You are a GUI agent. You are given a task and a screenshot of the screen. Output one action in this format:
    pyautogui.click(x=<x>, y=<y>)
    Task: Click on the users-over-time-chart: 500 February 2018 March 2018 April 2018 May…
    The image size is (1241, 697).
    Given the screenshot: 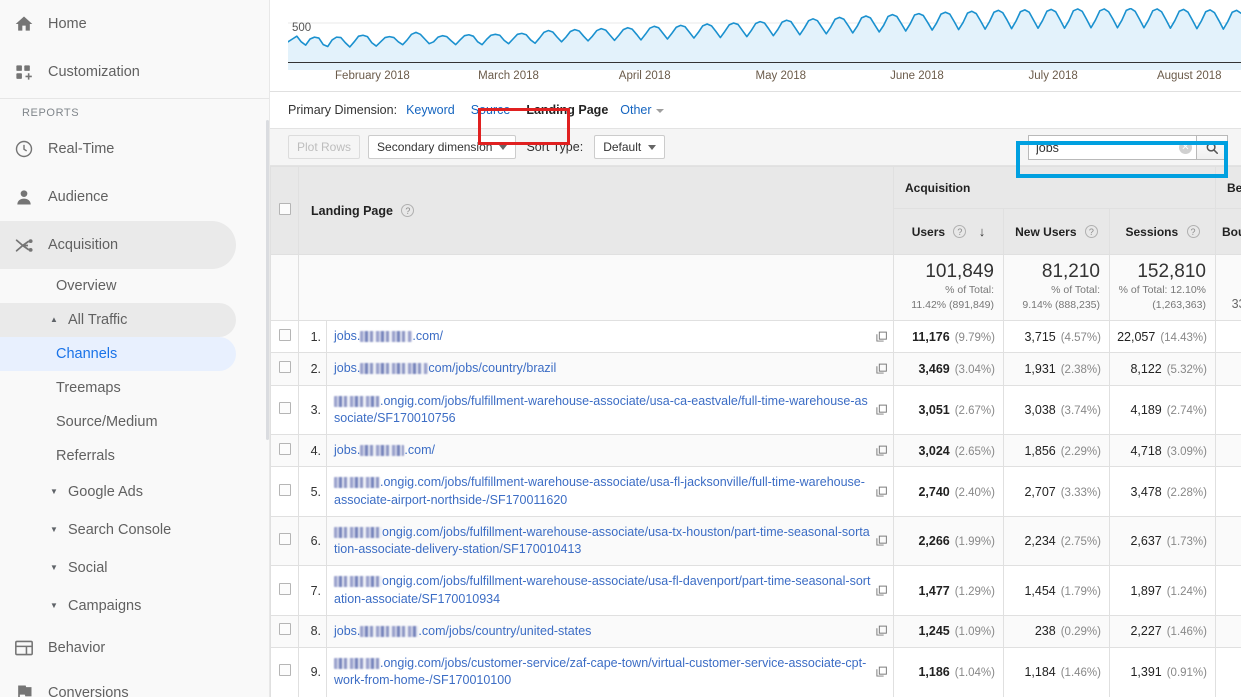 What is the action you would take?
    pyautogui.click(x=755, y=46)
    